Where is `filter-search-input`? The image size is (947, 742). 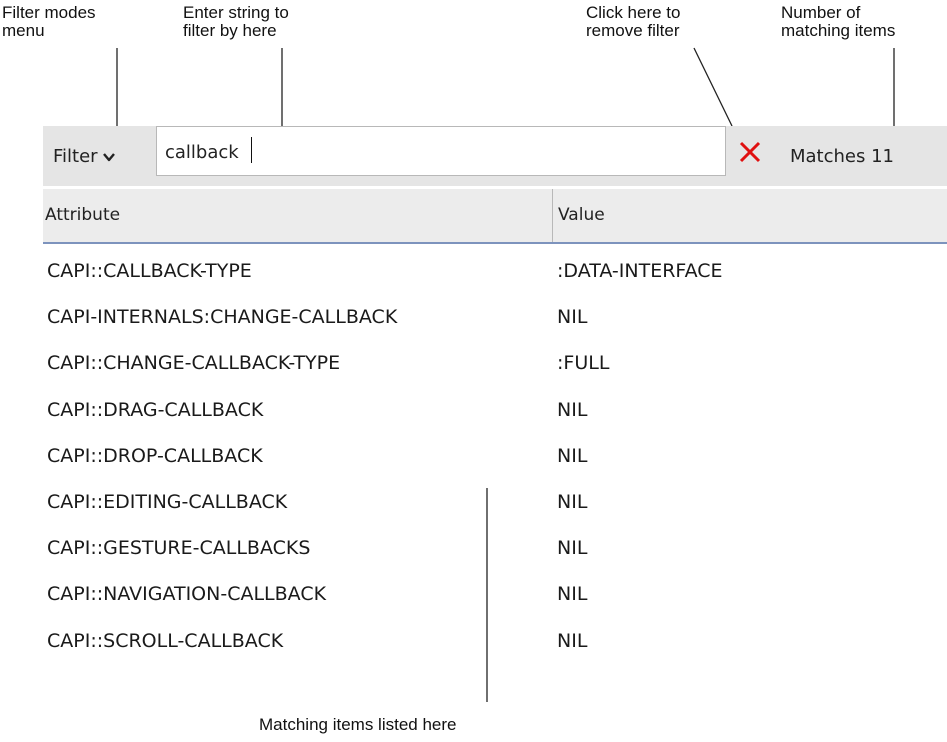
filter-search-input is located at coordinates (435, 152).